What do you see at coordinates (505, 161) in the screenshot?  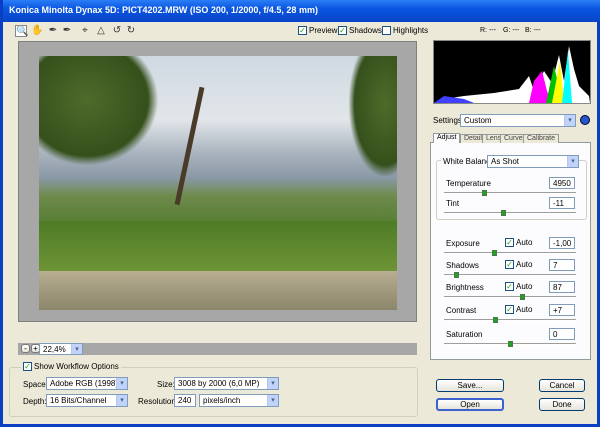 I see `white-balance-value: As Shot` at bounding box center [505, 161].